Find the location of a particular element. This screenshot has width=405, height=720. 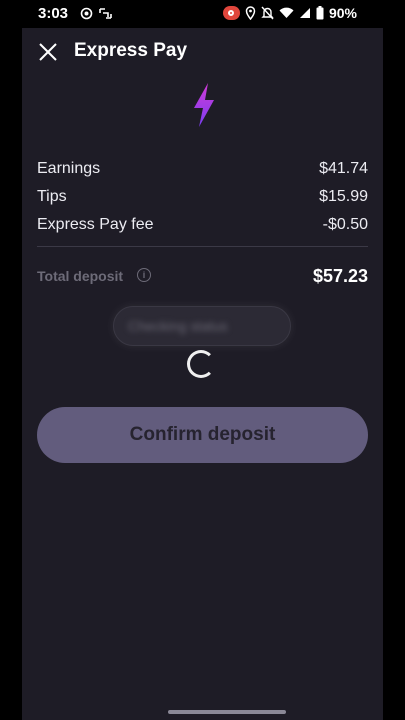

wifi-icon is located at coordinates (286, 13).